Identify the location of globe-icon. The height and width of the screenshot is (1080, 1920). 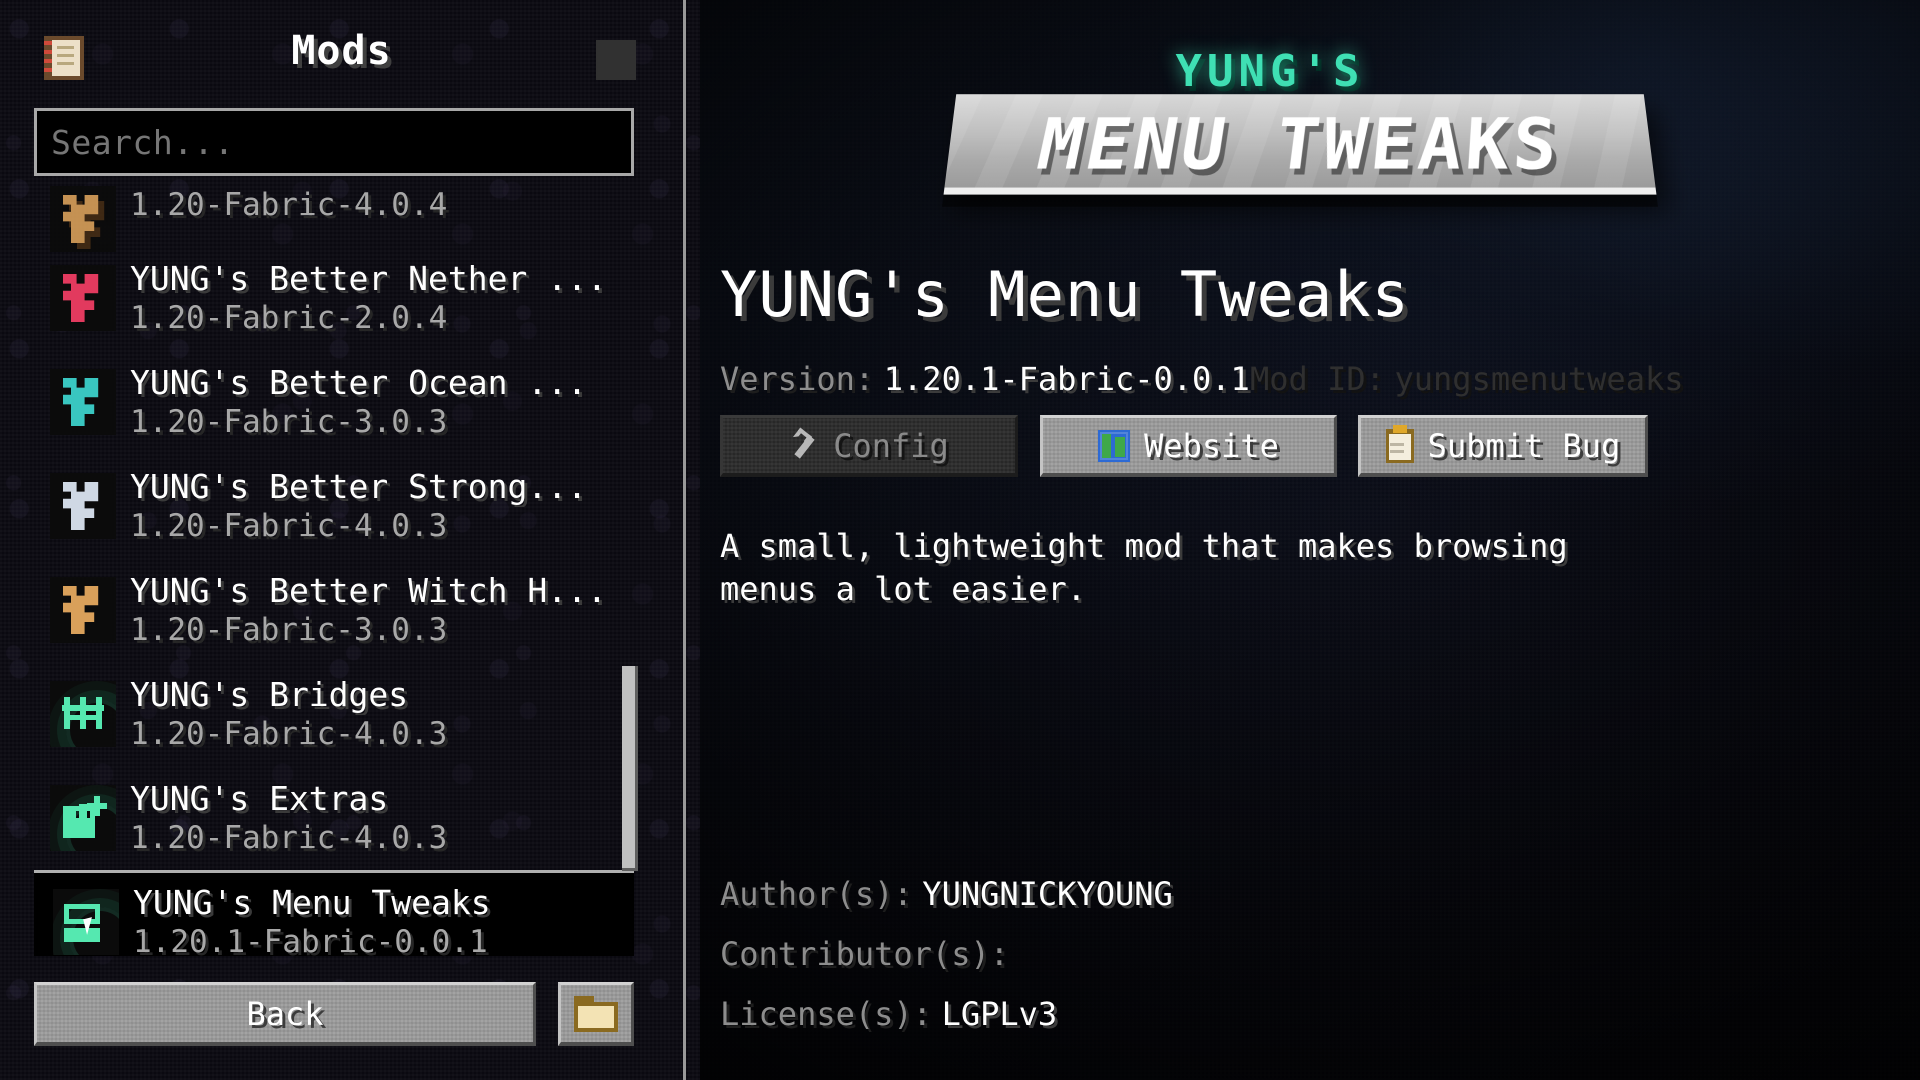
(1114, 445).